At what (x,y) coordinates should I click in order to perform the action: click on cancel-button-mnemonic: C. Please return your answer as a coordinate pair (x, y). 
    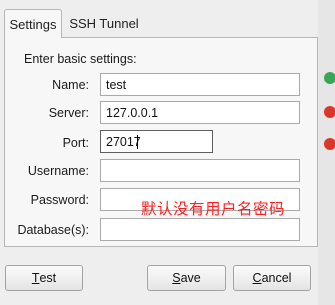
    Looking at the image, I should click on (257, 278).